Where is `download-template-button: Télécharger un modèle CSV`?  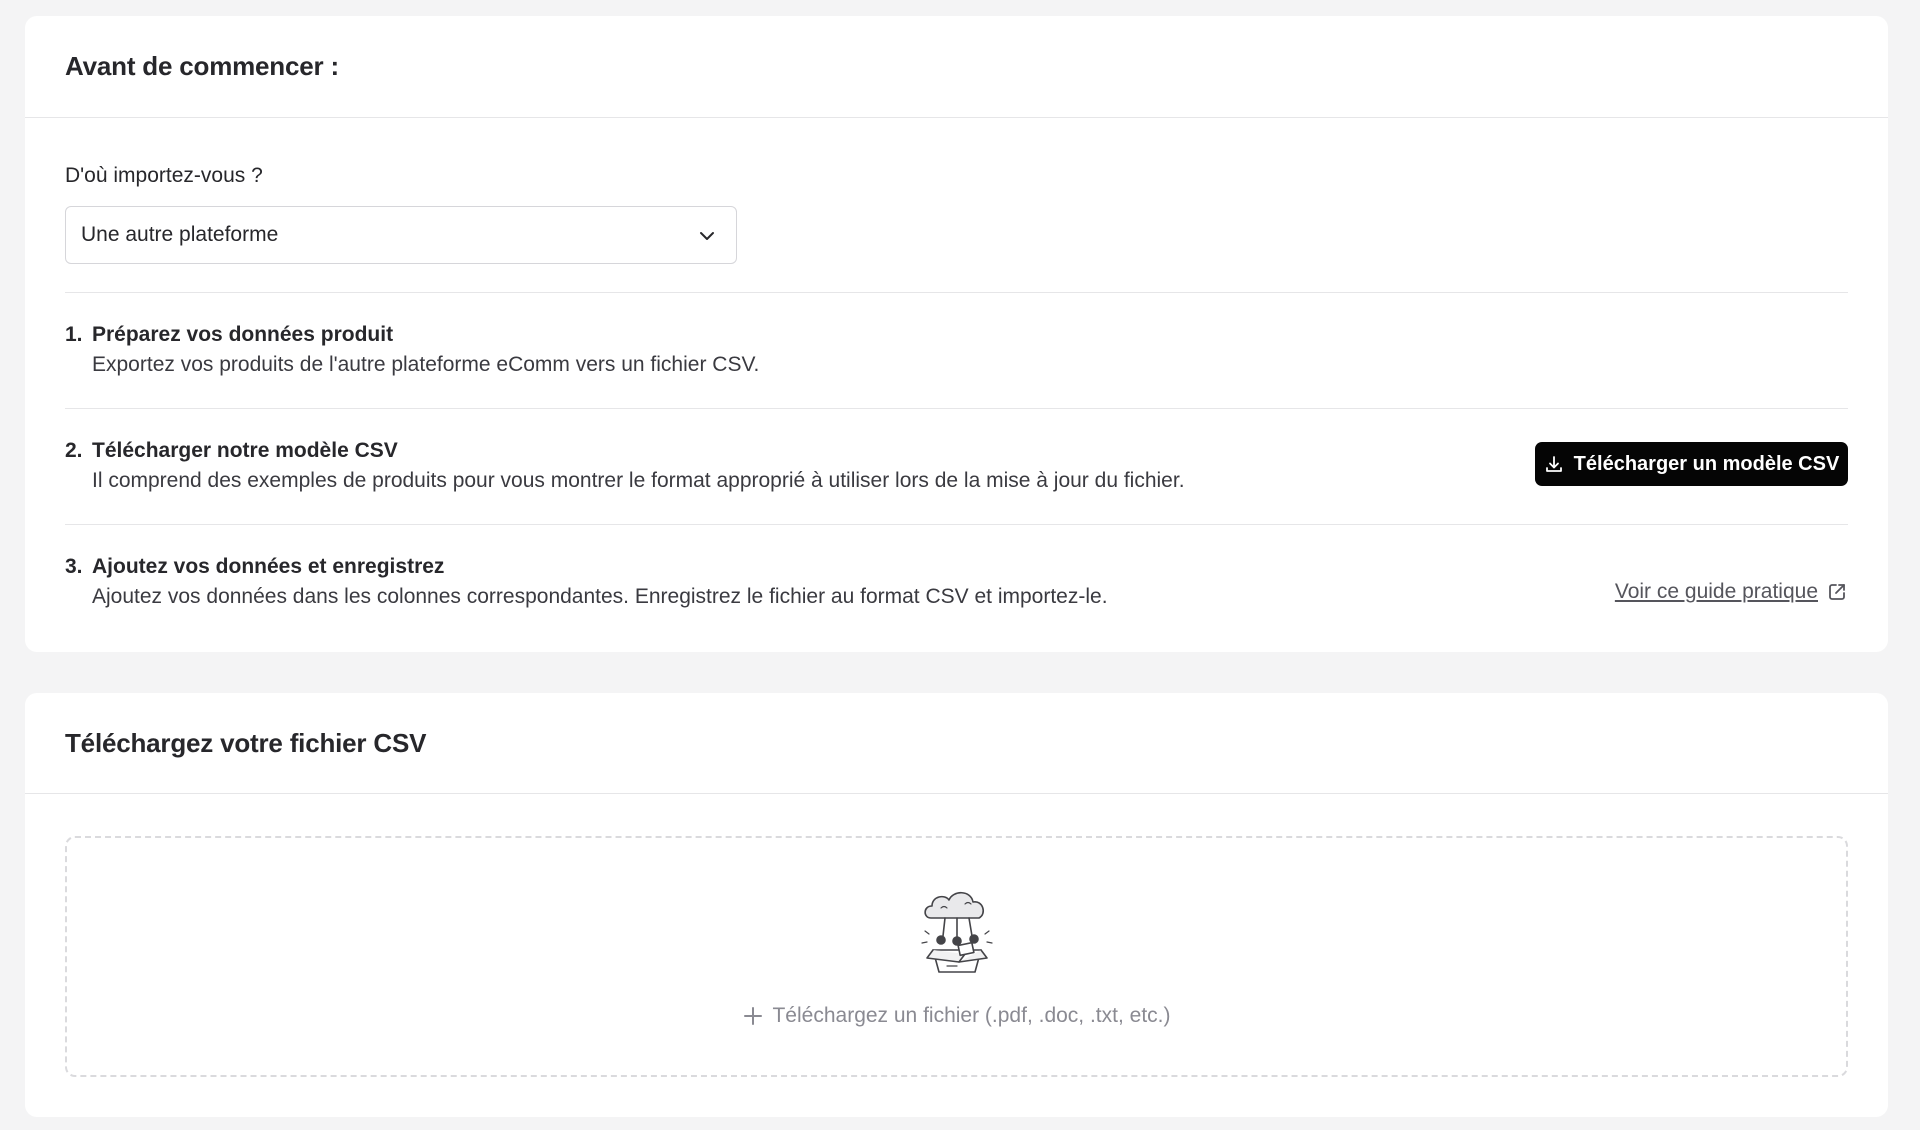 download-template-button: Télécharger un modèle CSV is located at coordinates (1691, 464).